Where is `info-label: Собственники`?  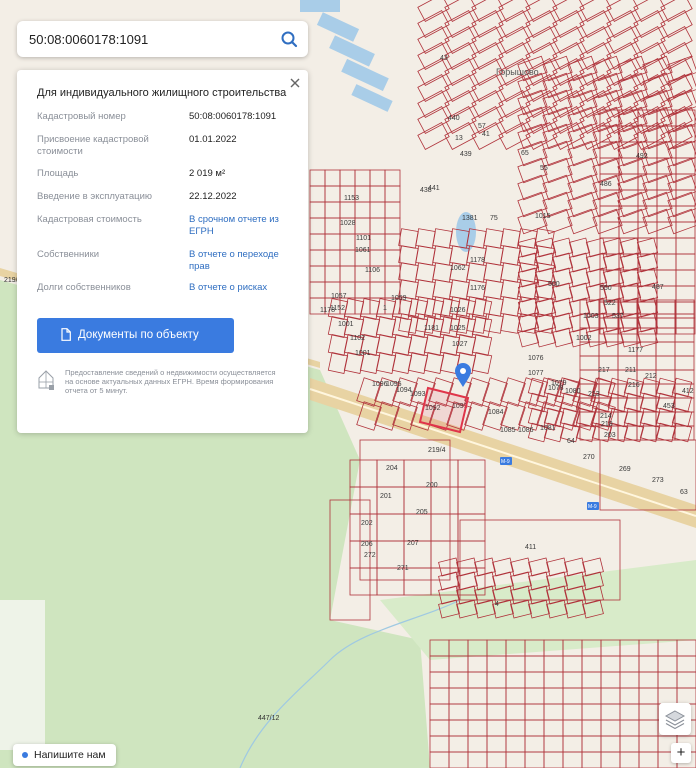 info-label: Собственники is located at coordinates (68, 254).